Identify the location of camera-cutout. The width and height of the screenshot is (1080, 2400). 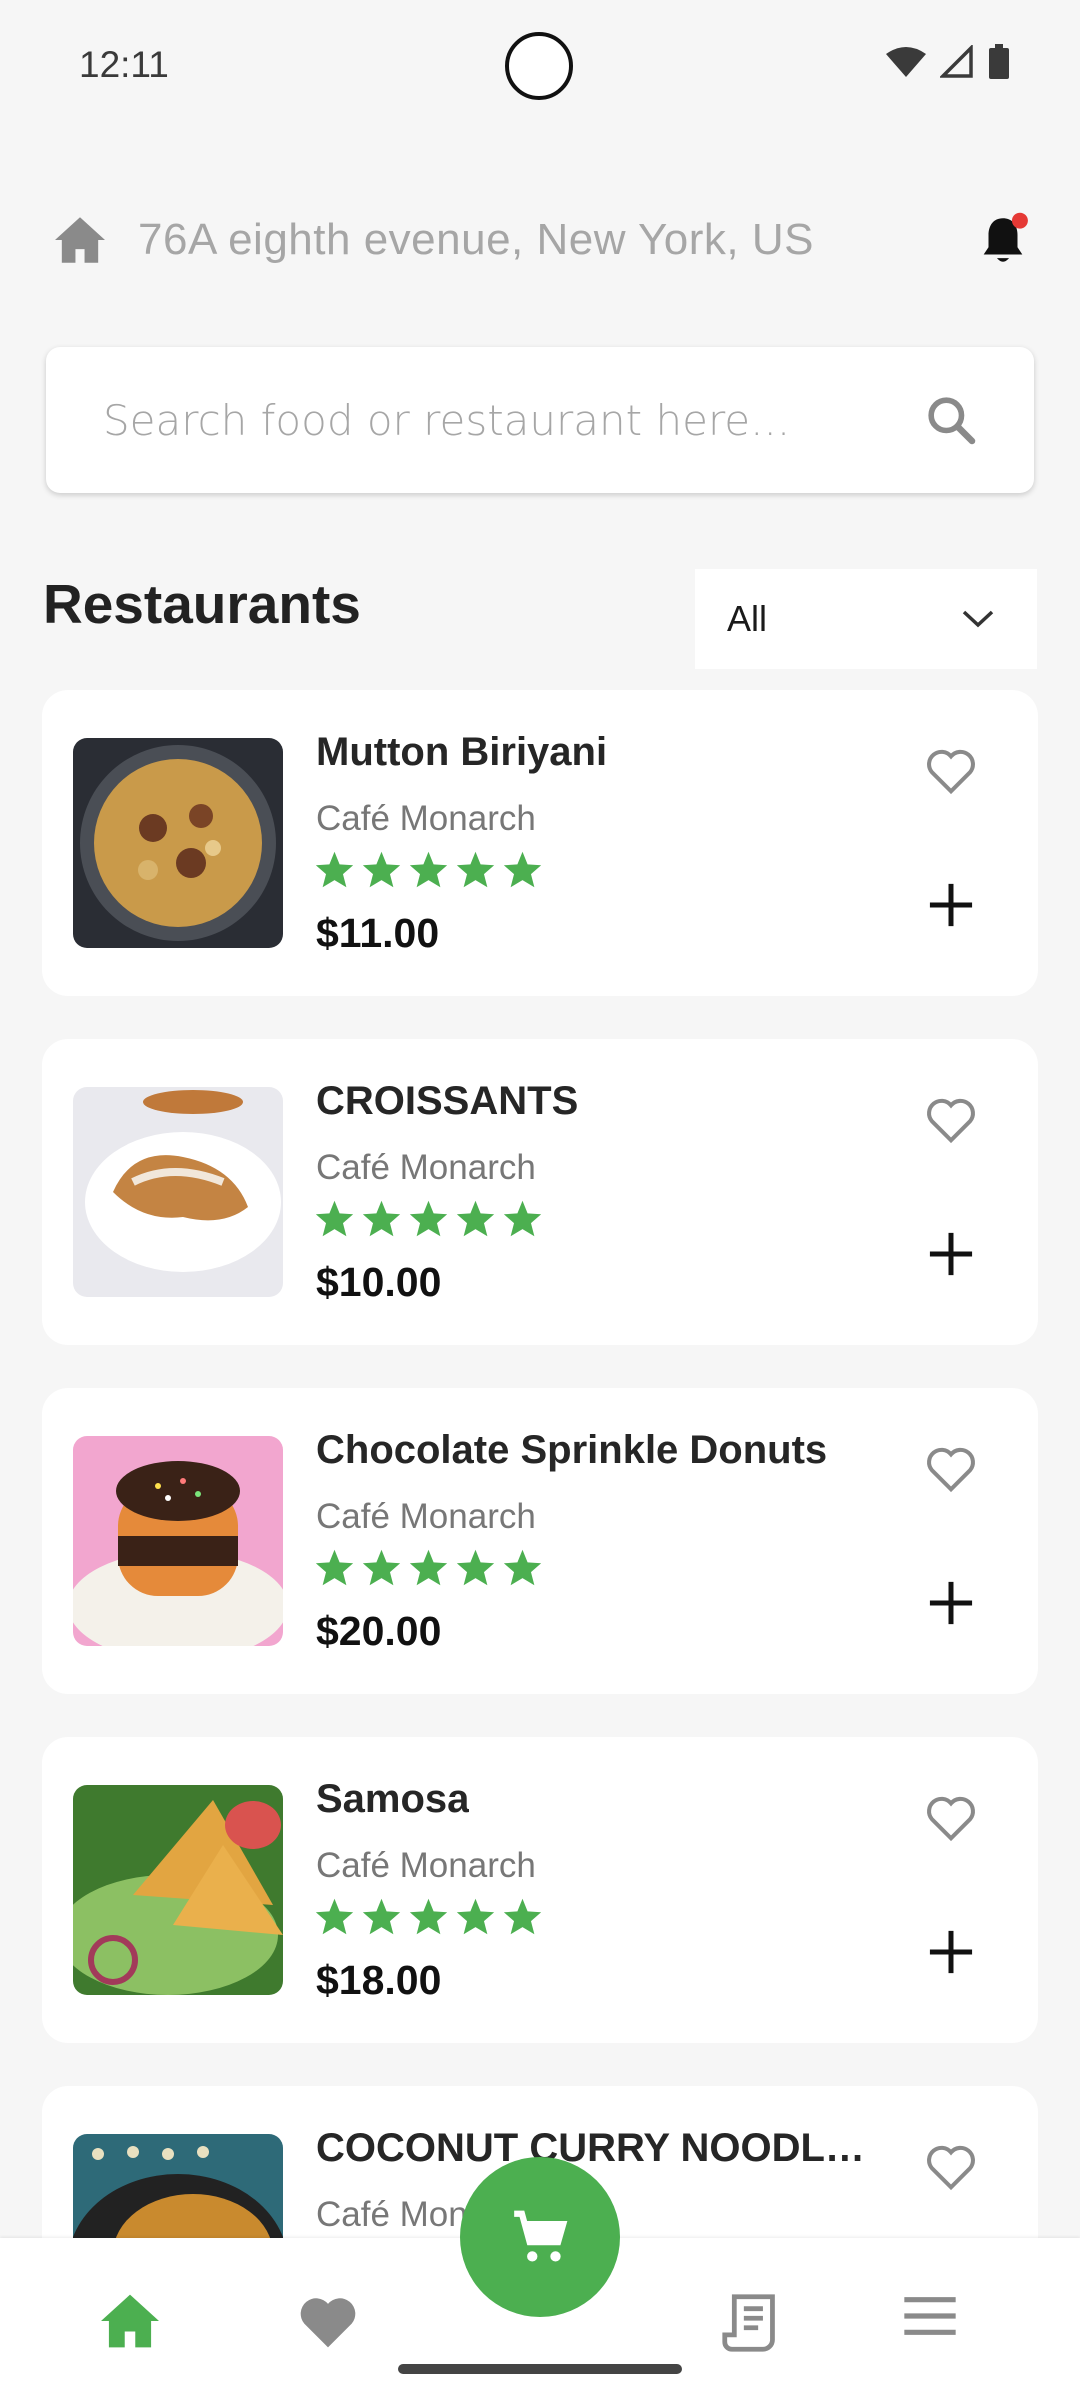
(539, 66).